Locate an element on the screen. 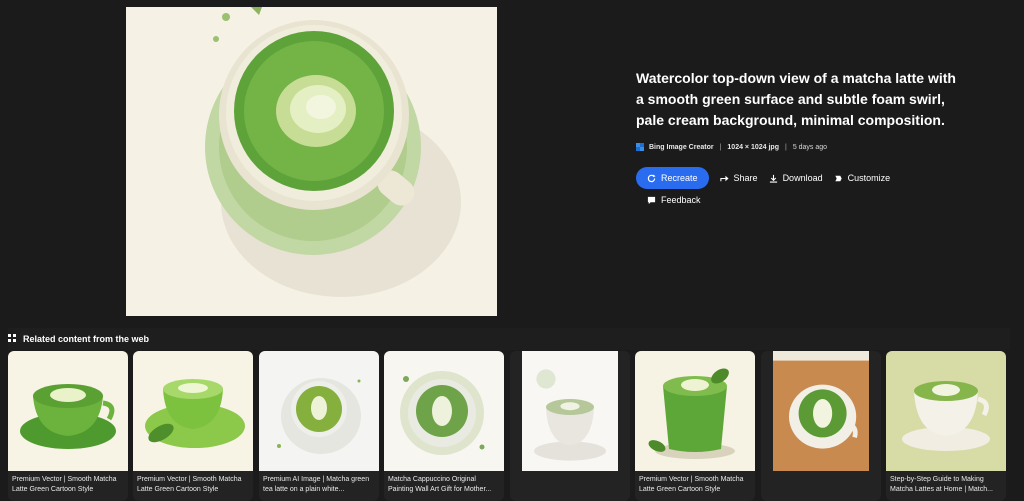  action-bar: Recreate Share Download Customize is located at coordinates (801, 178).